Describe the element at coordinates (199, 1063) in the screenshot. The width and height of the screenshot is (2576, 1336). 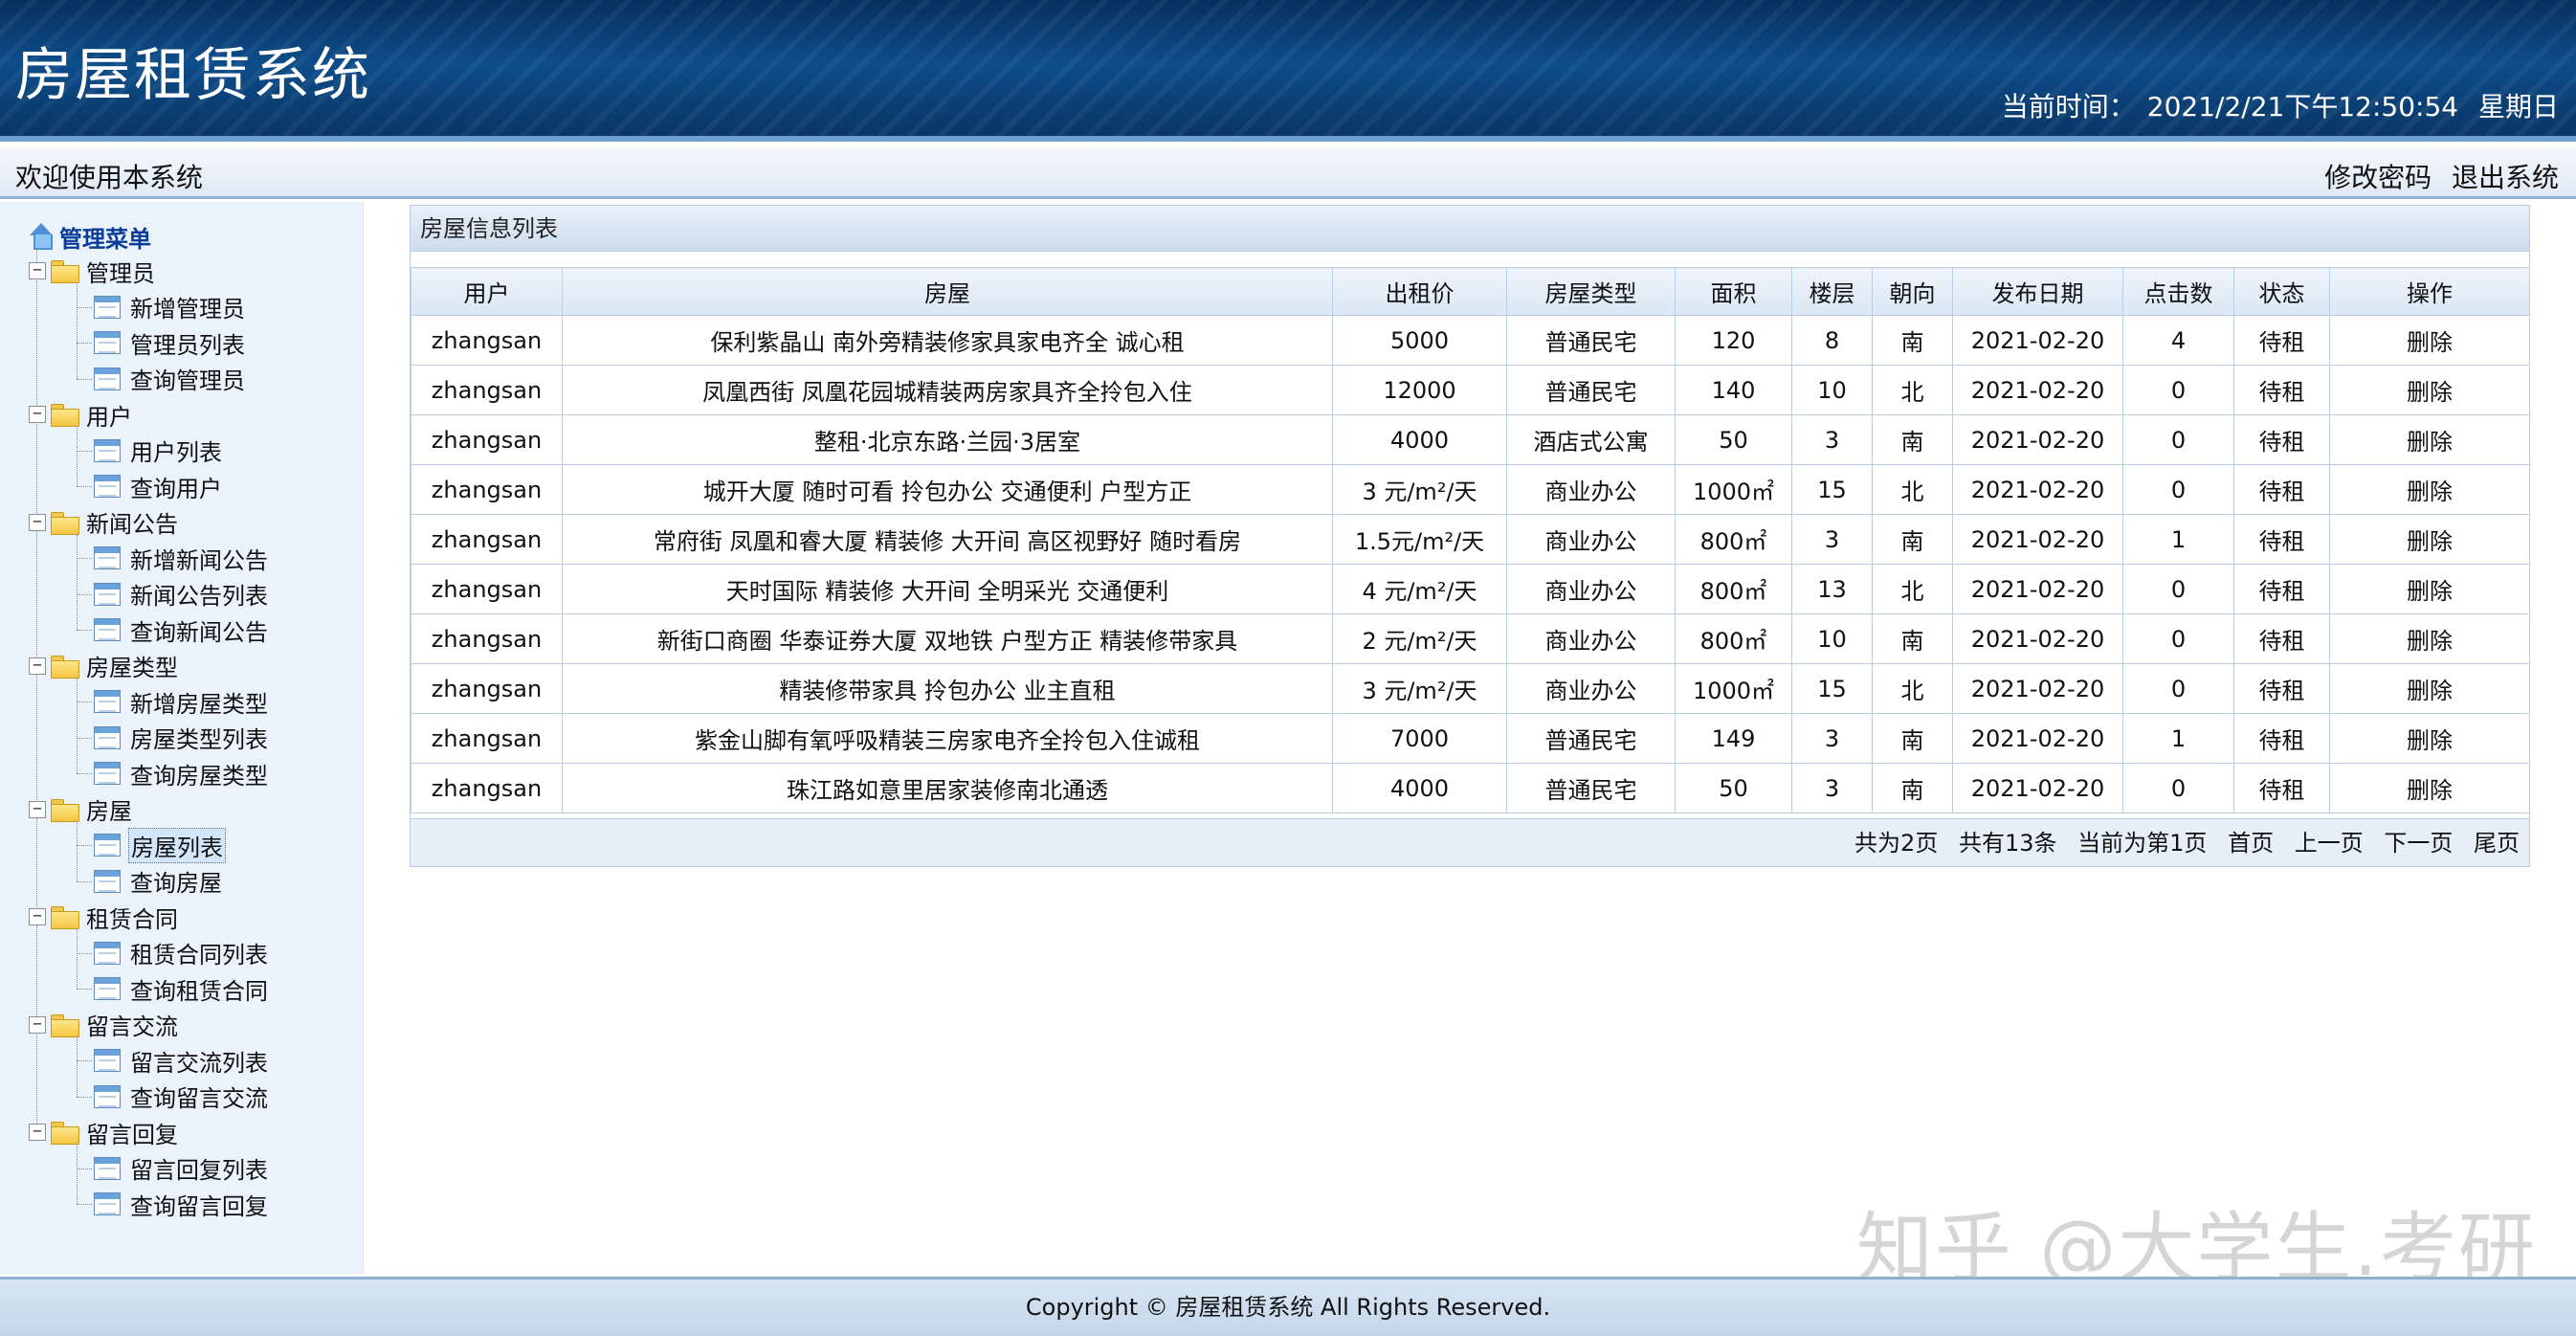
I see `menu-item-label: 留言交流列表` at that location.